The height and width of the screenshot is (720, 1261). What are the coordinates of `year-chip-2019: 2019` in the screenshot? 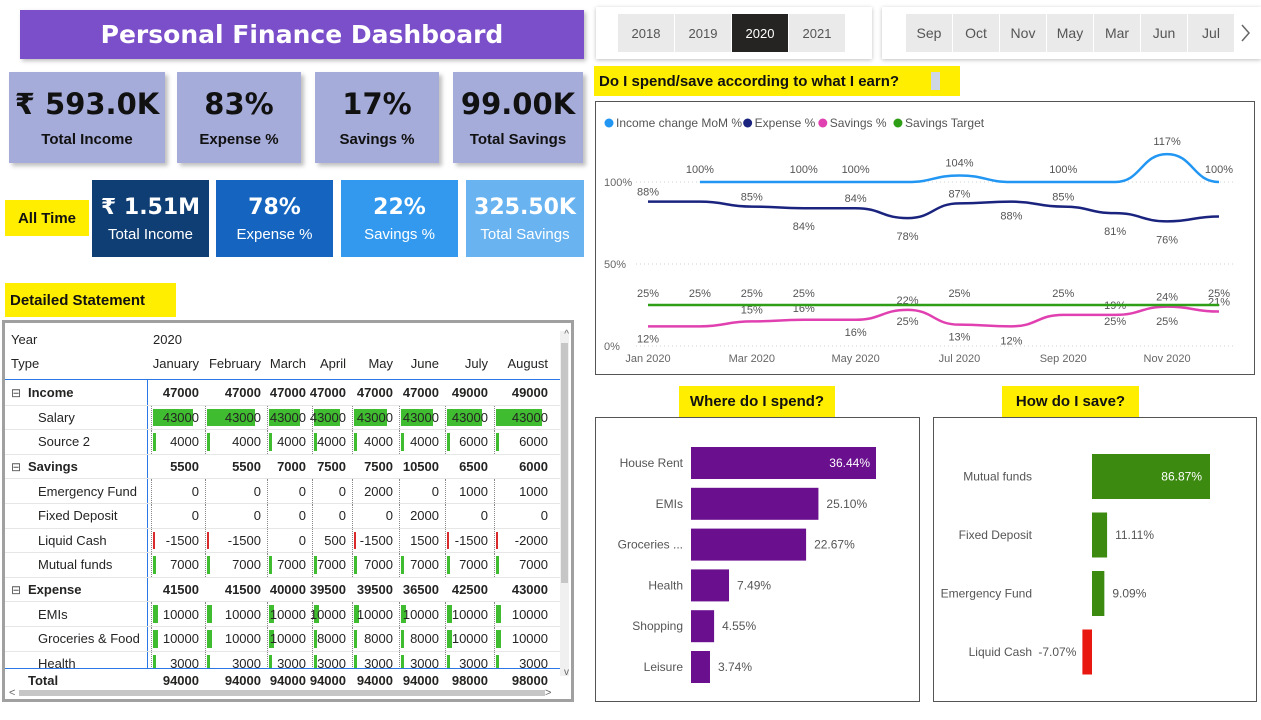 It's located at (703, 33).